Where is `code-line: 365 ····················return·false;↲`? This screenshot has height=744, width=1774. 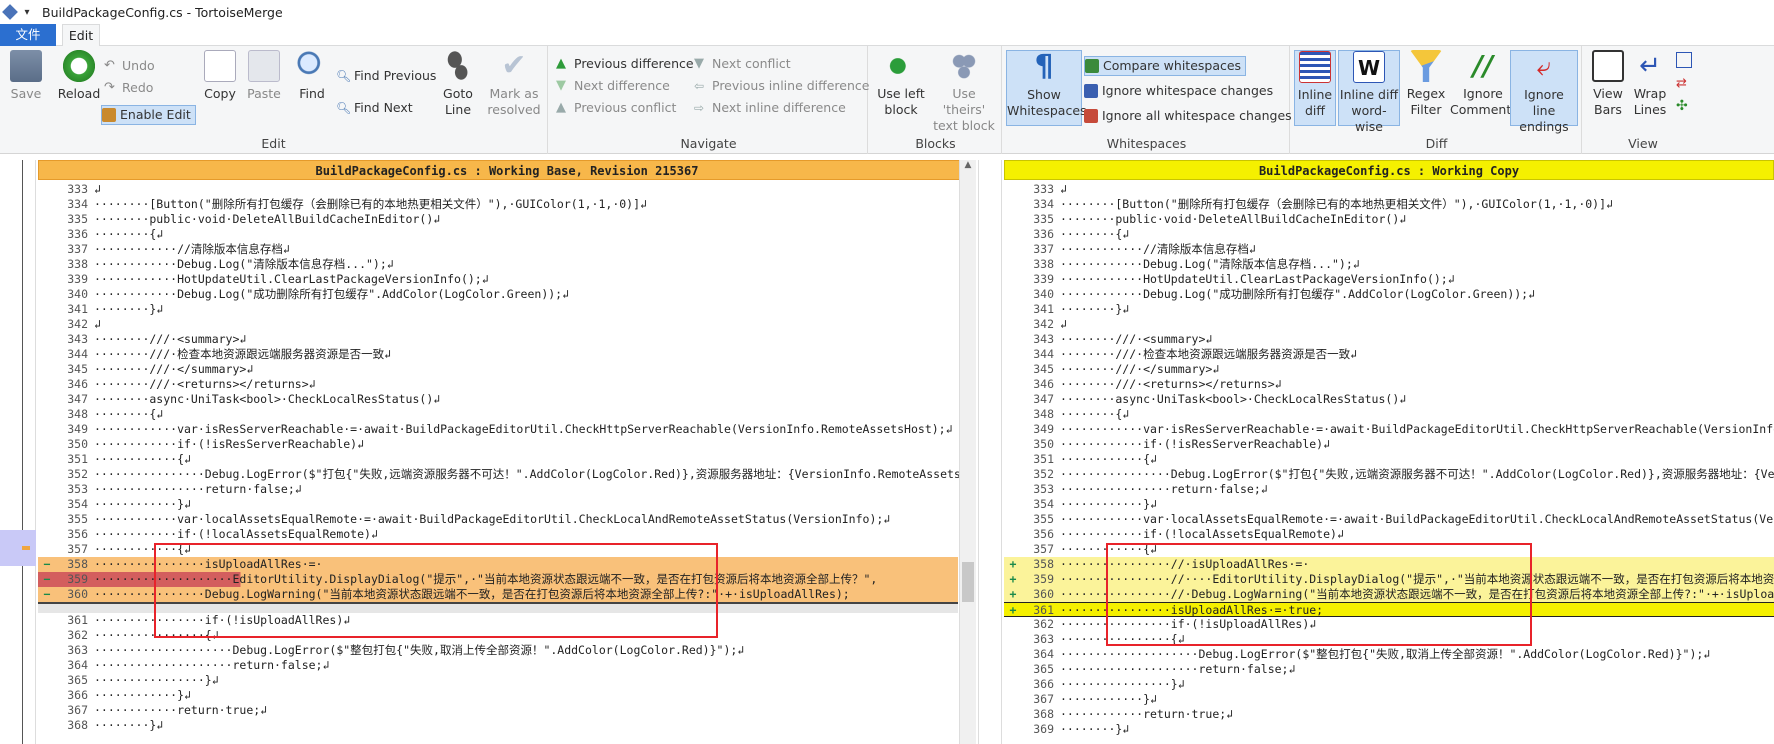 code-line: 365 ····················return·false;↲ is located at coordinates (1389, 669).